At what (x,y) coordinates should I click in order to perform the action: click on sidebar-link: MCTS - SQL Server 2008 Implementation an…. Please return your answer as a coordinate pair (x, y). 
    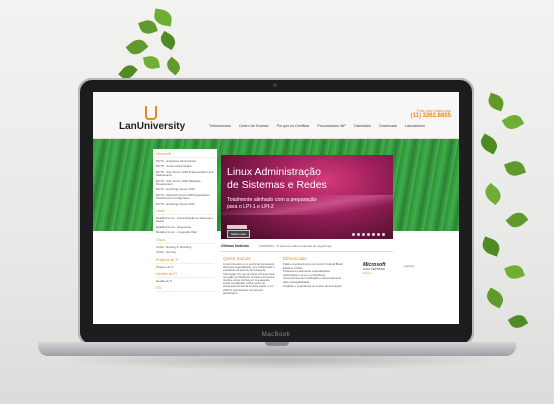
    Looking at the image, I should click on (185, 174).